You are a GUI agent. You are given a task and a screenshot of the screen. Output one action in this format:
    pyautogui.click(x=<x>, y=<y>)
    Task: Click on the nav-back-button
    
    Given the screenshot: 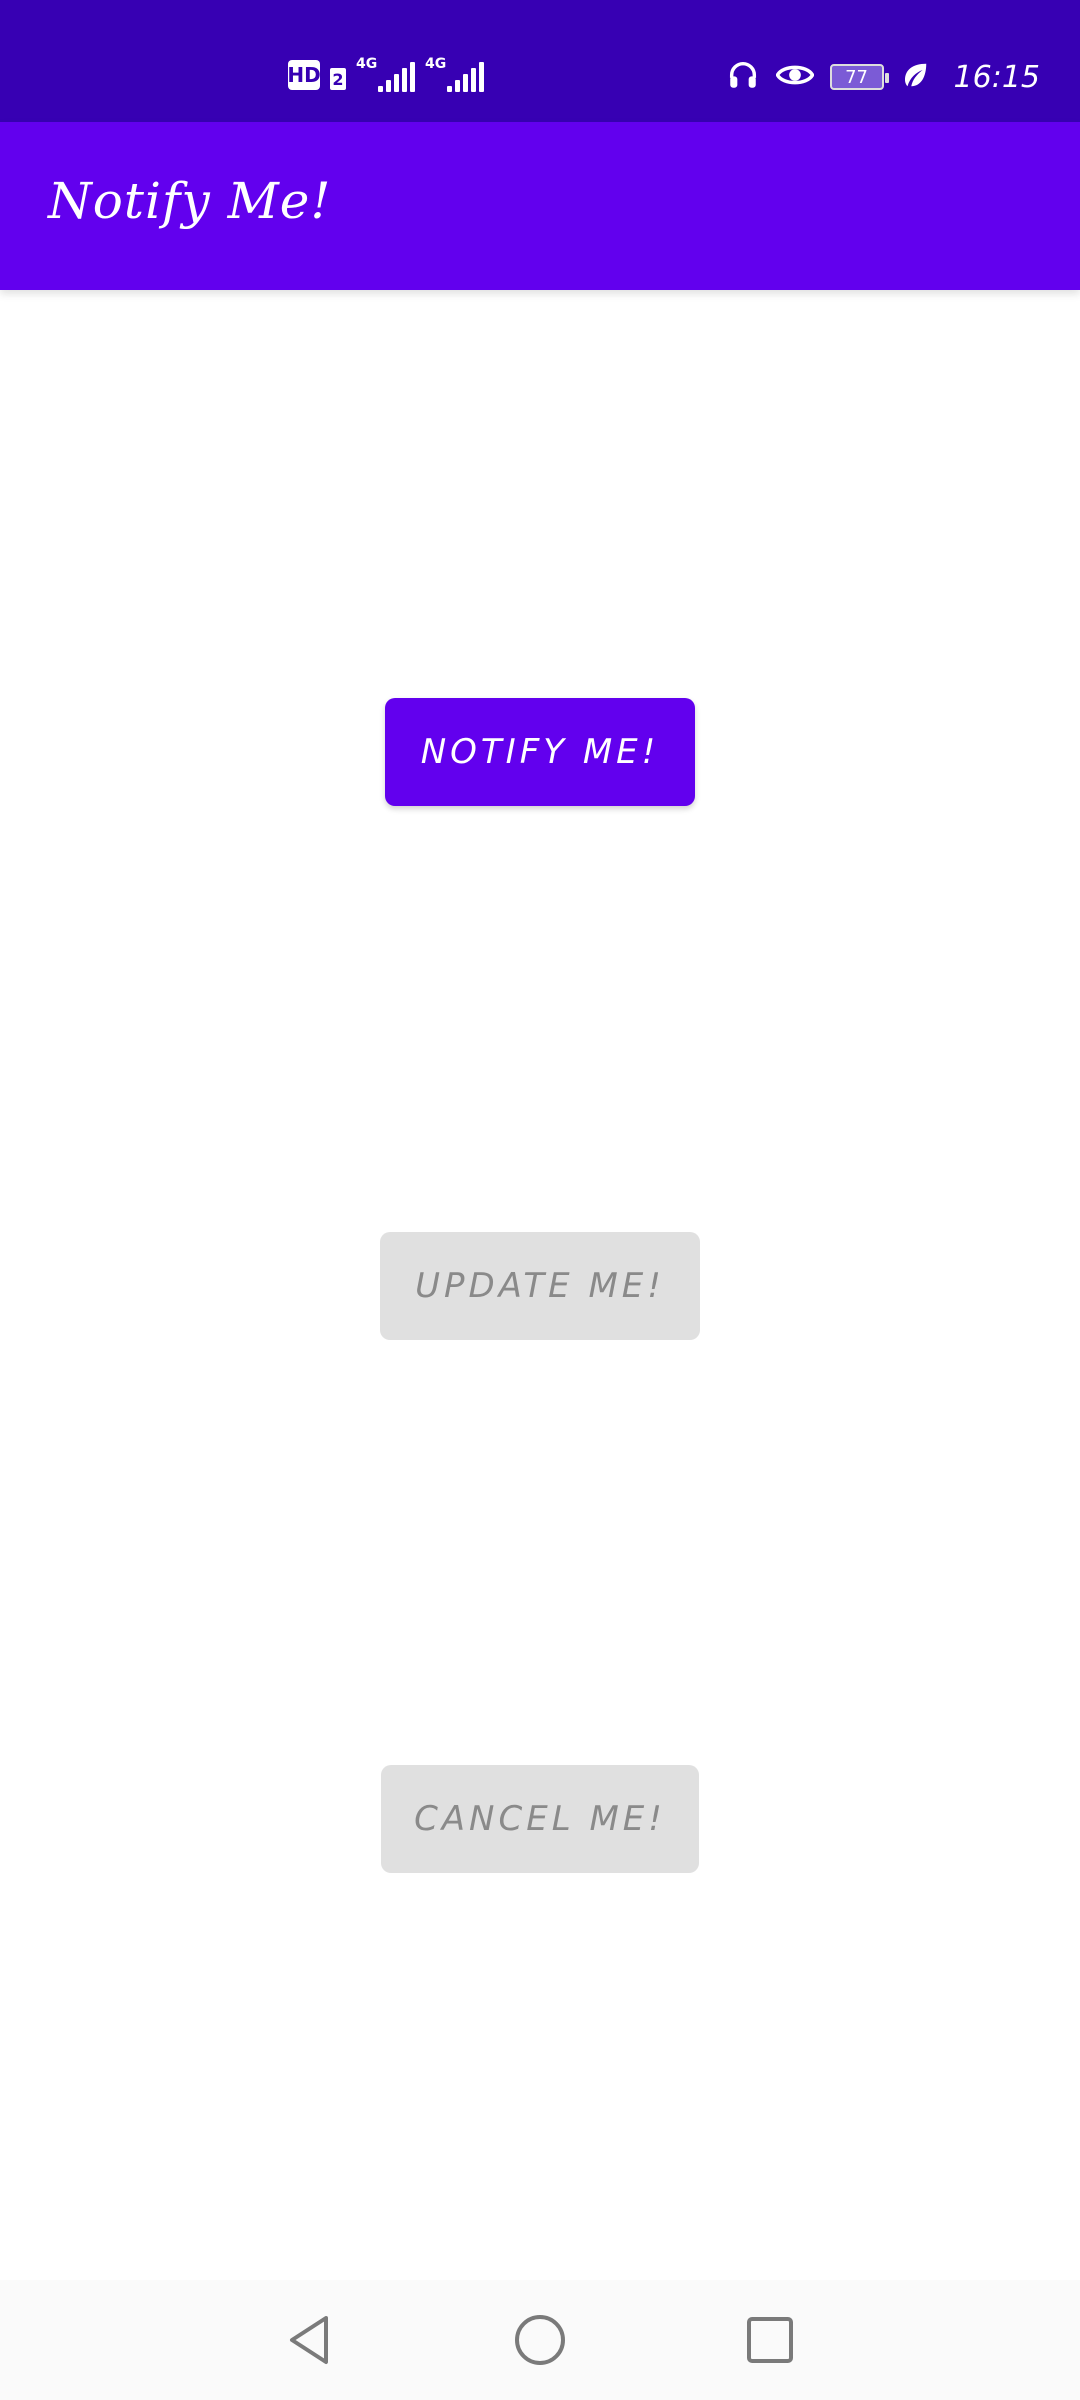 What is the action you would take?
    pyautogui.click(x=310, y=2340)
    